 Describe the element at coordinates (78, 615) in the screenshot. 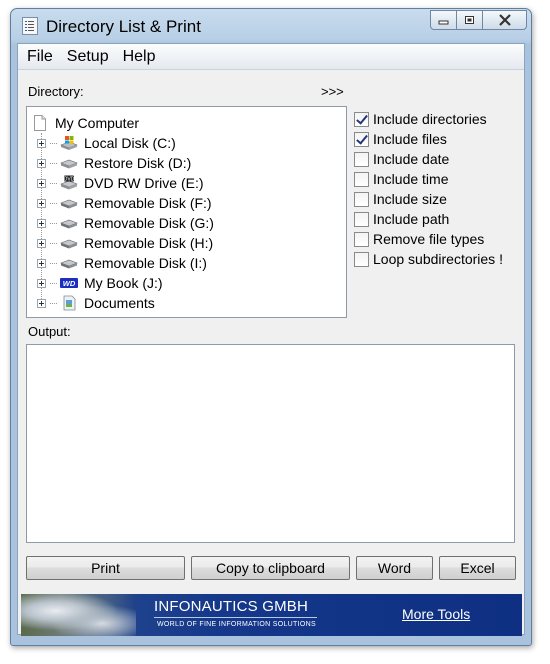

I see `satellite-image` at that location.